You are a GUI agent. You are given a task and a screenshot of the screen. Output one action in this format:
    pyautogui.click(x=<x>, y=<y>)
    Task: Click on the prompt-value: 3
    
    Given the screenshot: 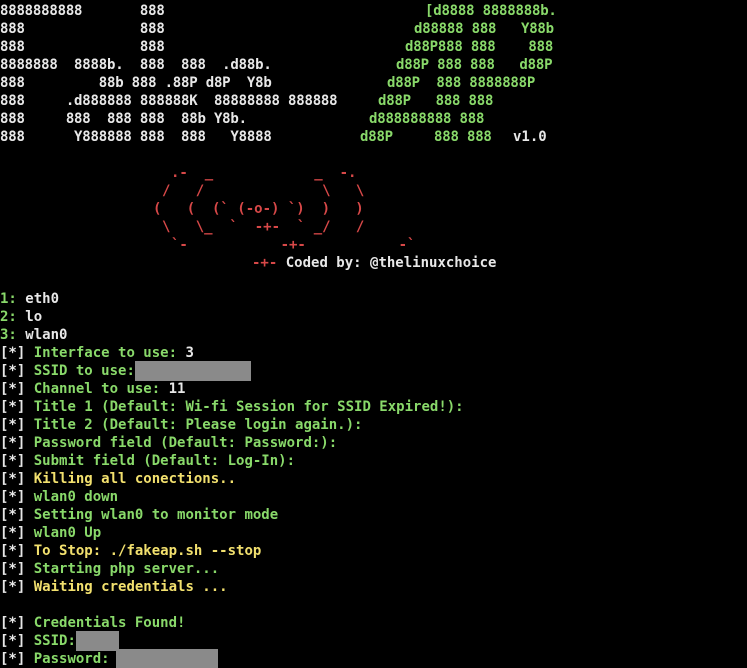 What is the action you would take?
    pyautogui.click(x=189, y=353)
    